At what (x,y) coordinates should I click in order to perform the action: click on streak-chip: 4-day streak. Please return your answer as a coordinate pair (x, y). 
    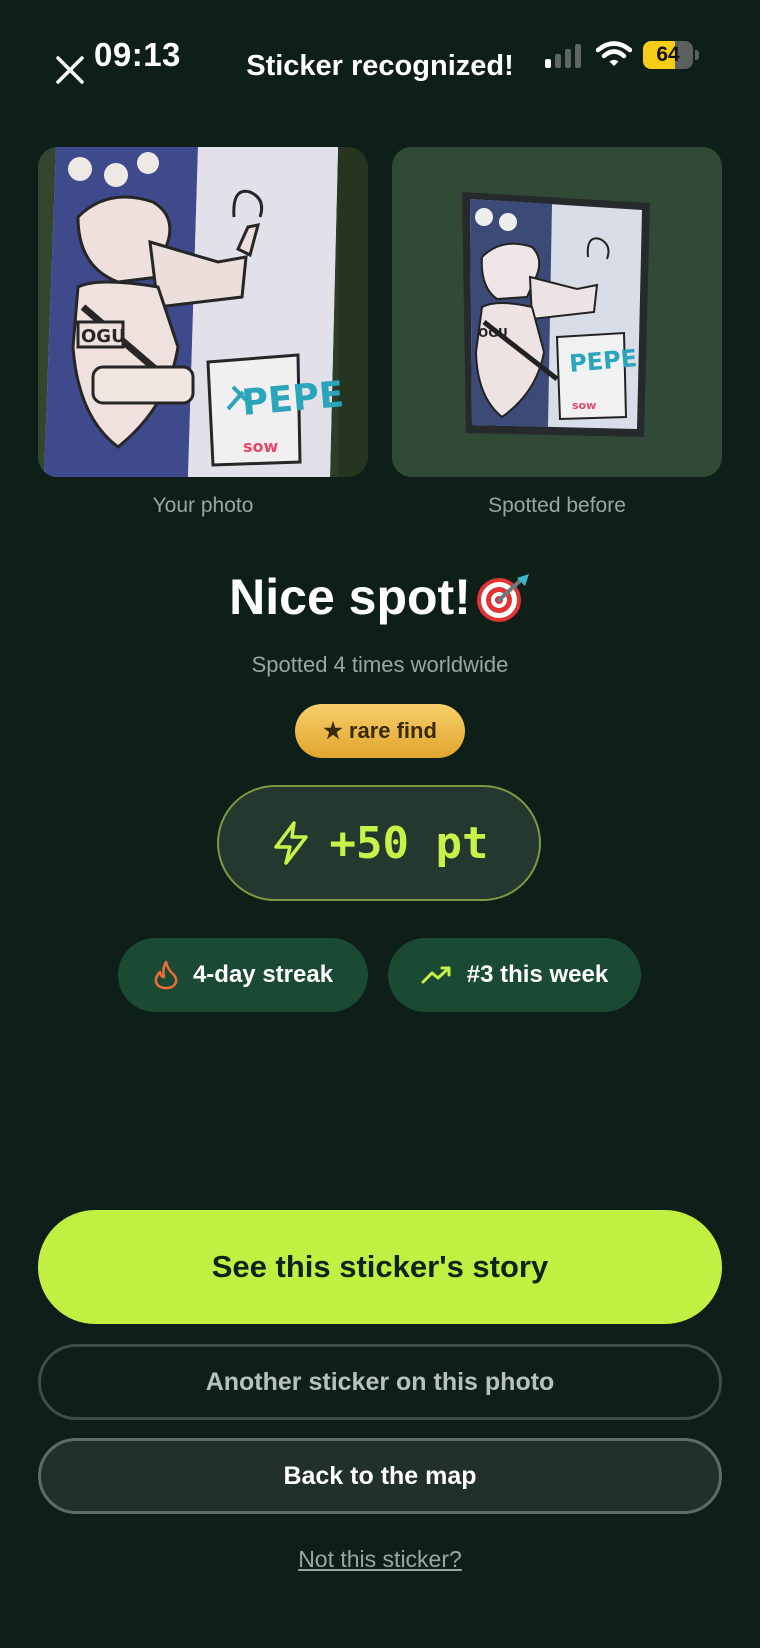
    Looking at the image, I should click on (243, 975).